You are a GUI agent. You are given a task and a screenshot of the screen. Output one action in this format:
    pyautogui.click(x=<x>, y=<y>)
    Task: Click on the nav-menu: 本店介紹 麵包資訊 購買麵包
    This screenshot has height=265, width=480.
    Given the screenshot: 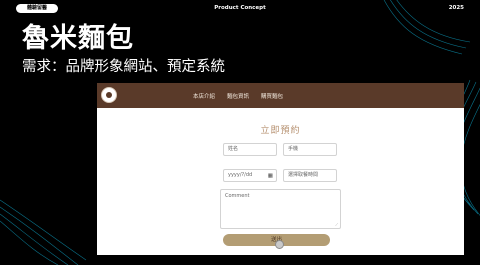 What is the action you would take?
    pyautogui.click(x=238, y=95)
    